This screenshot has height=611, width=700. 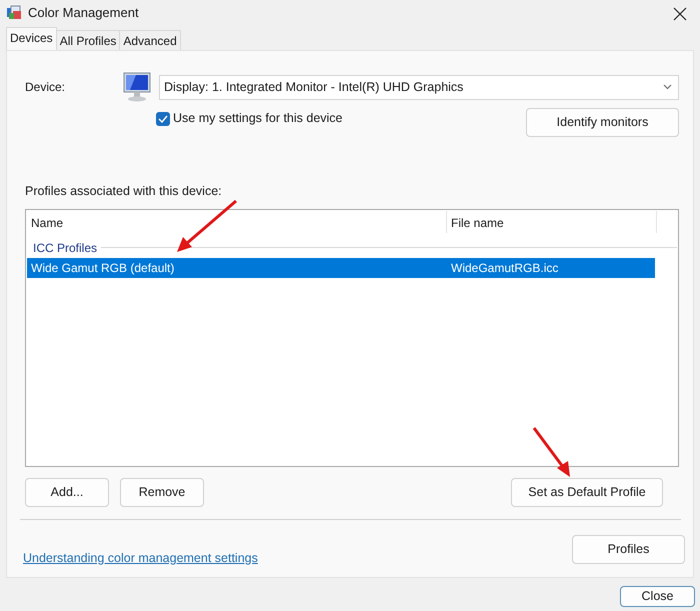 I want to click on chevron-icon, so click(x=667, y=87).